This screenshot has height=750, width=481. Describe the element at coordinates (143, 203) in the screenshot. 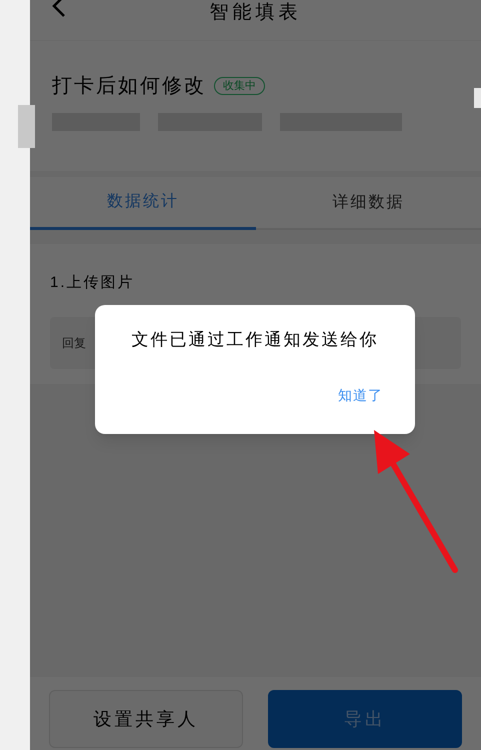

I see `tab: 数据统计` at that location.